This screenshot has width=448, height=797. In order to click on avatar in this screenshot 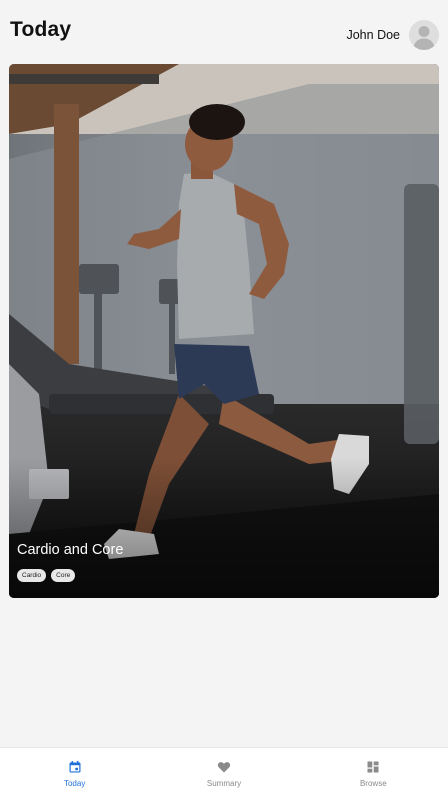, I will do `click(424, 34)`.